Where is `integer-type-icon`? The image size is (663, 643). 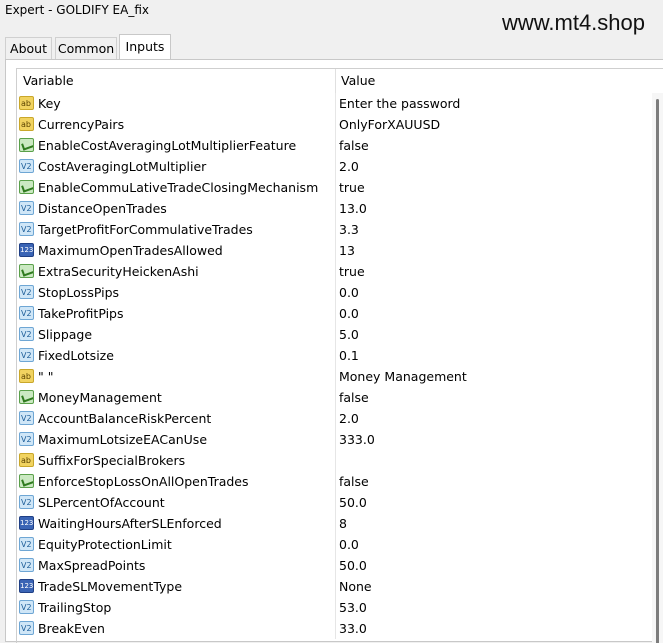 integer-type-icon is located at coordinates (26, 523).